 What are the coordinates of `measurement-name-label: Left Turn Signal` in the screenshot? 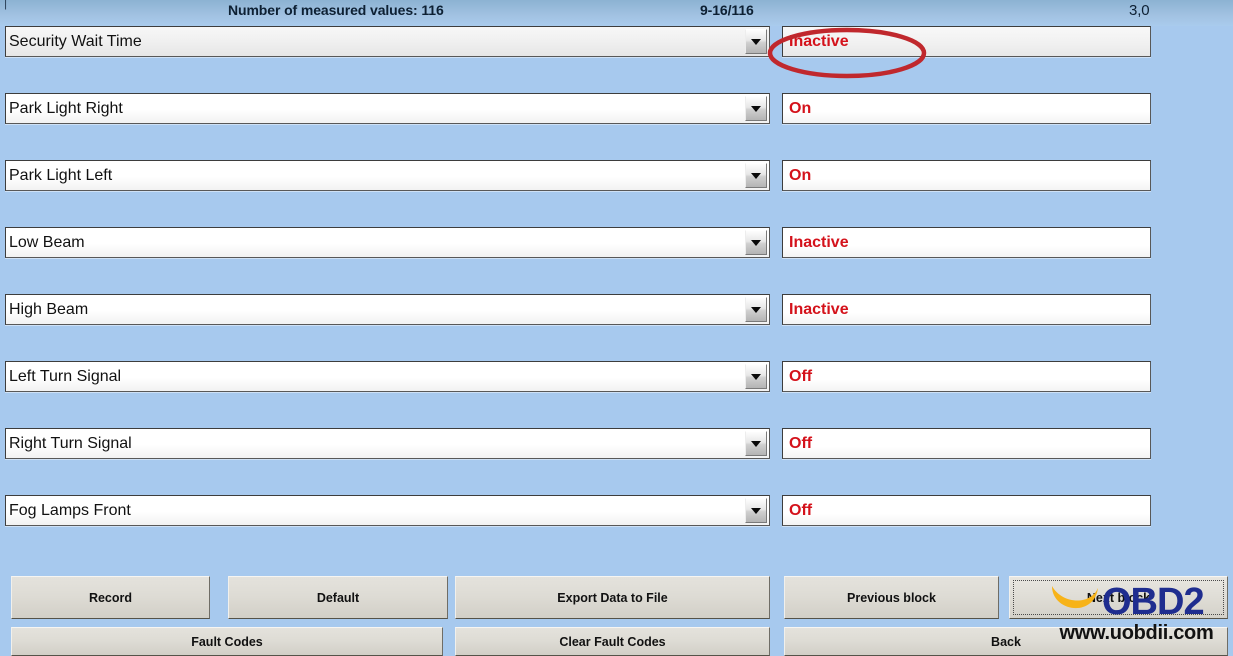 It's located at (65, 376).